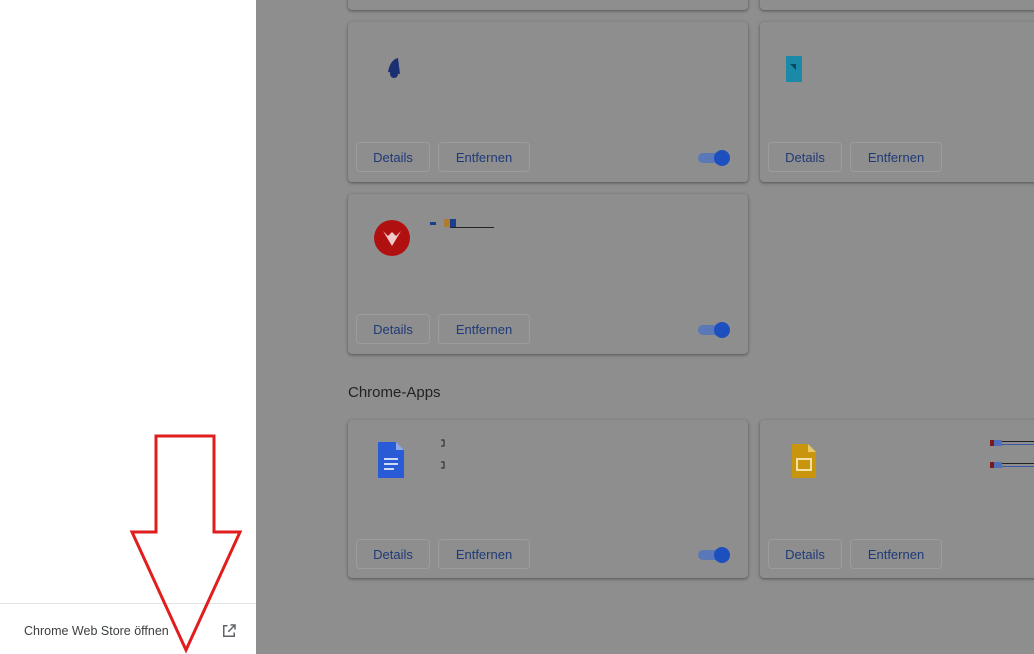  Describe the element at coordinates (463, 225) in the screenshot. I see `extension-name-obscured` at that location.